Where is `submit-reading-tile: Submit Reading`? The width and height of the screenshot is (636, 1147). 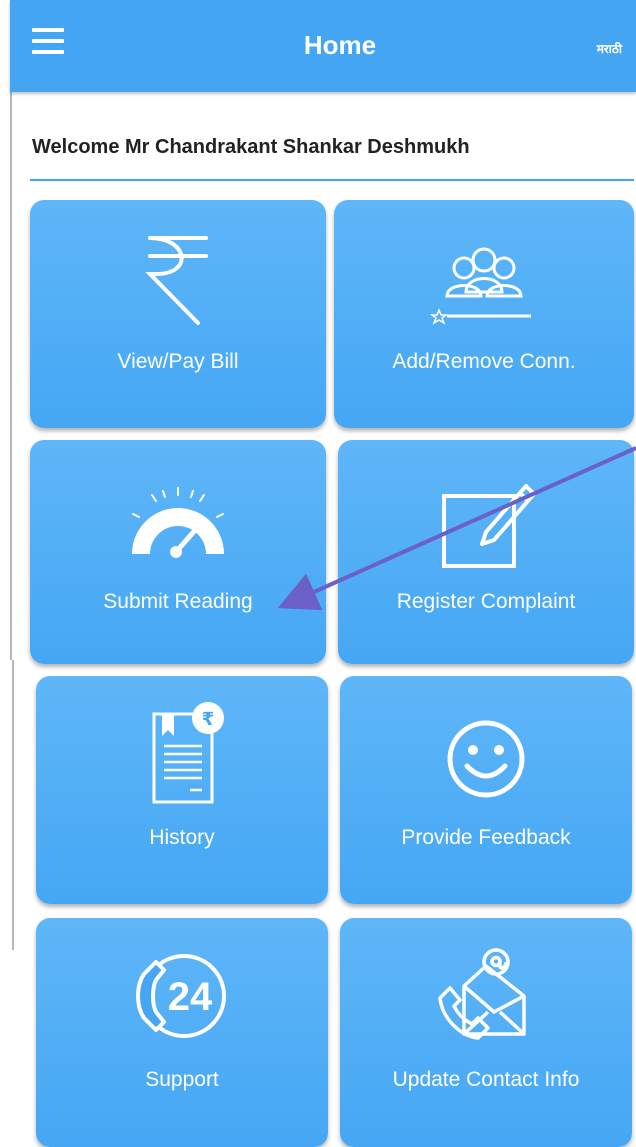 submit-reading-tile: Submit Reading is located at coordinates (178, 552).